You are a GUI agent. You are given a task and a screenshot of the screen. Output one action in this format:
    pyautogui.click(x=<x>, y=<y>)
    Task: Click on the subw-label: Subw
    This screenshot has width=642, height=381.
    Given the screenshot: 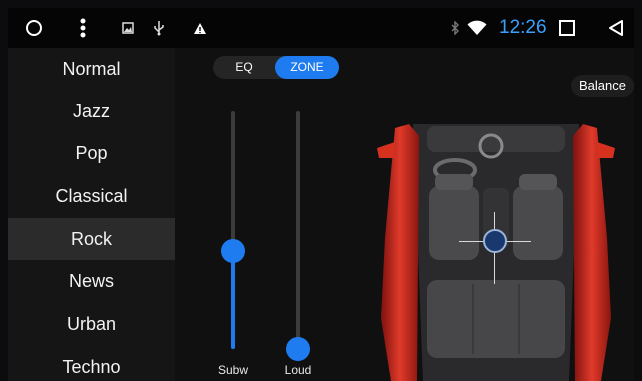 What is the action you would take?
    pyautogui.click(x=233, y=370)
    